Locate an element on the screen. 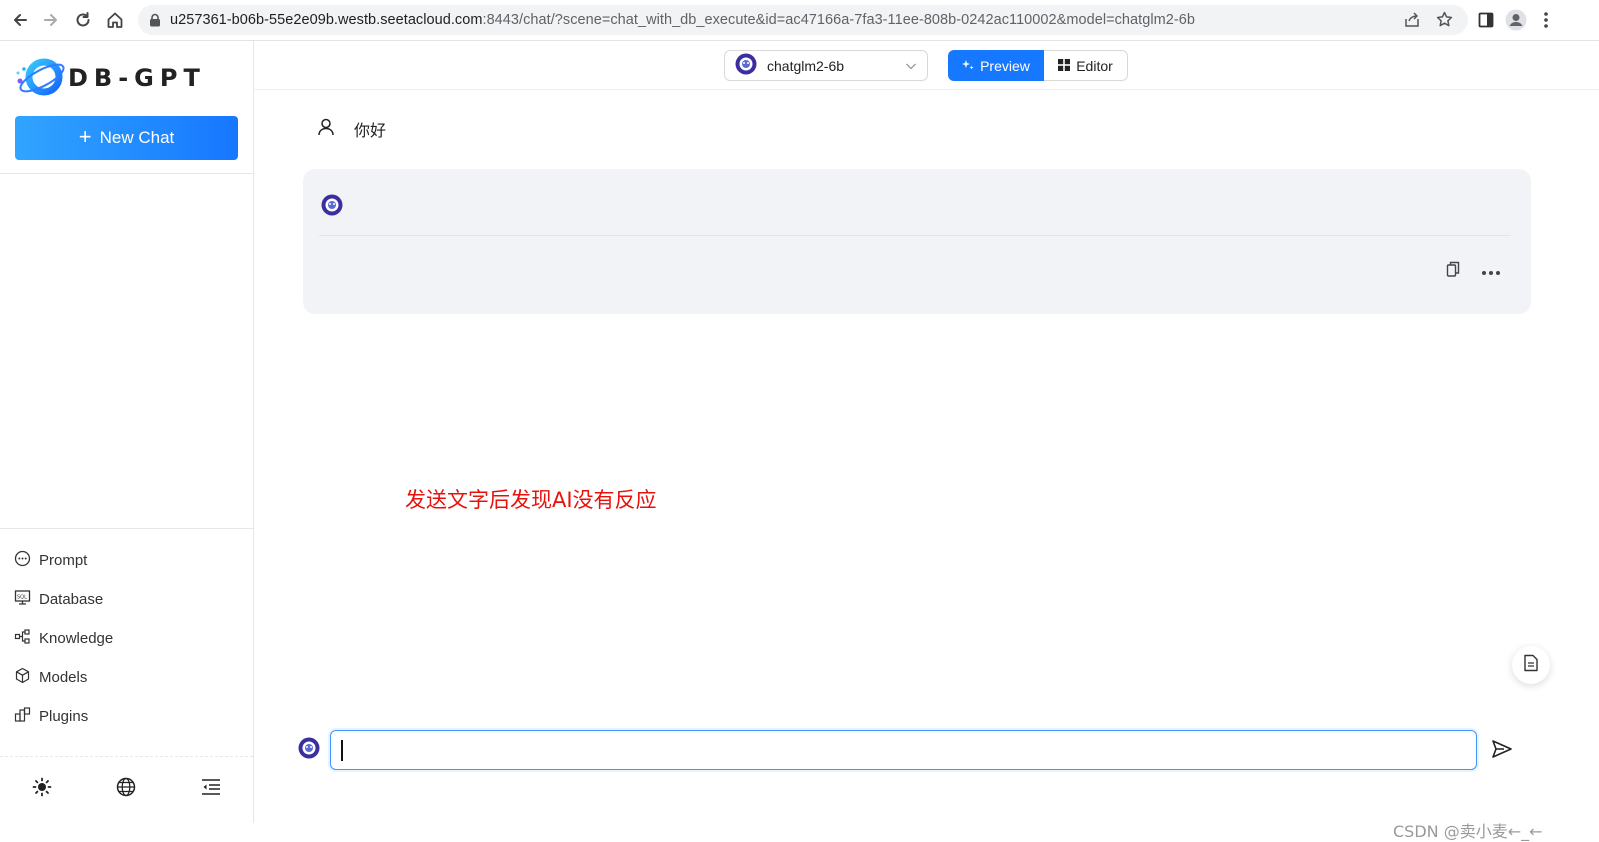 The height and width of the screenshot is (842, 1599). sidebar-item-label: Prompt is located at coordinates (63, 560).